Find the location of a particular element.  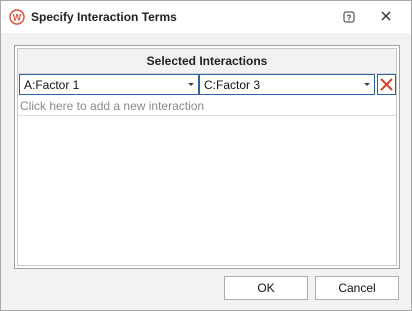

add-interaction-row: Click here to add a new interaction is located at coordinates (207, 105).